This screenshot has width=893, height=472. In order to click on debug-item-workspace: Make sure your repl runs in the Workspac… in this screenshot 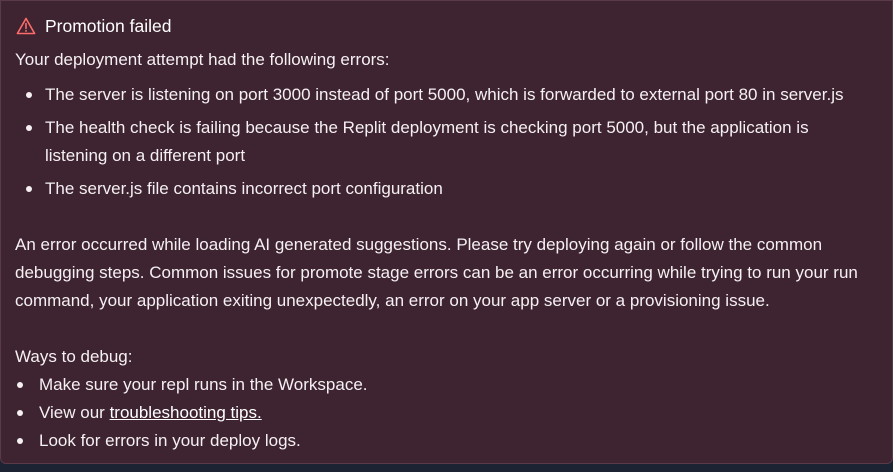, I will do `click(191, 385)`.